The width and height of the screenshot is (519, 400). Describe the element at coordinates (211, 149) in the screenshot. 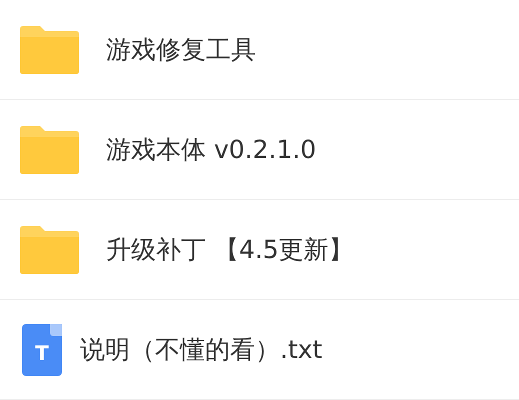

I see `file-name: 游戏本体 v0.2.1.0` at that location.